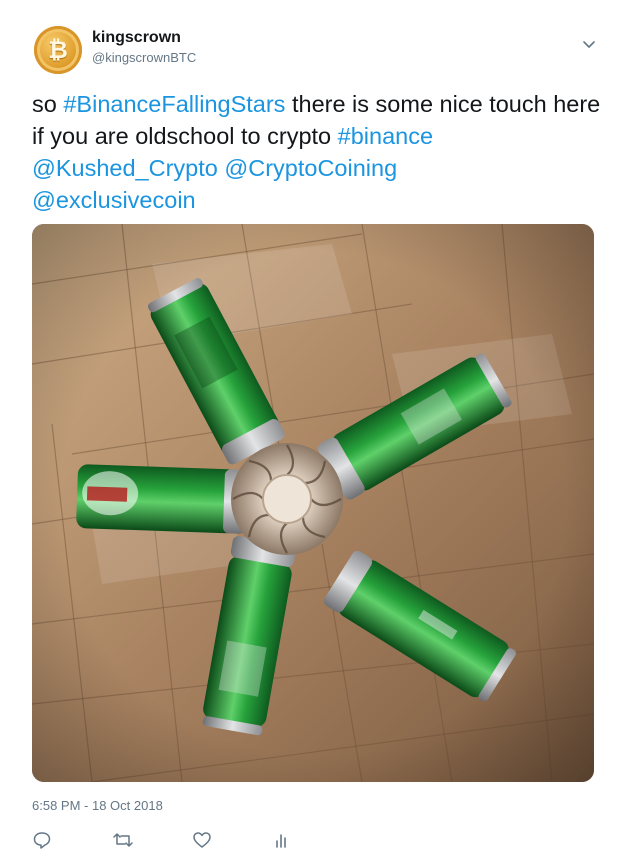 This screenshot has width=625, height=858. I want to click on author-names: kingscrown @kingscrownBTC, so click(144, 48).